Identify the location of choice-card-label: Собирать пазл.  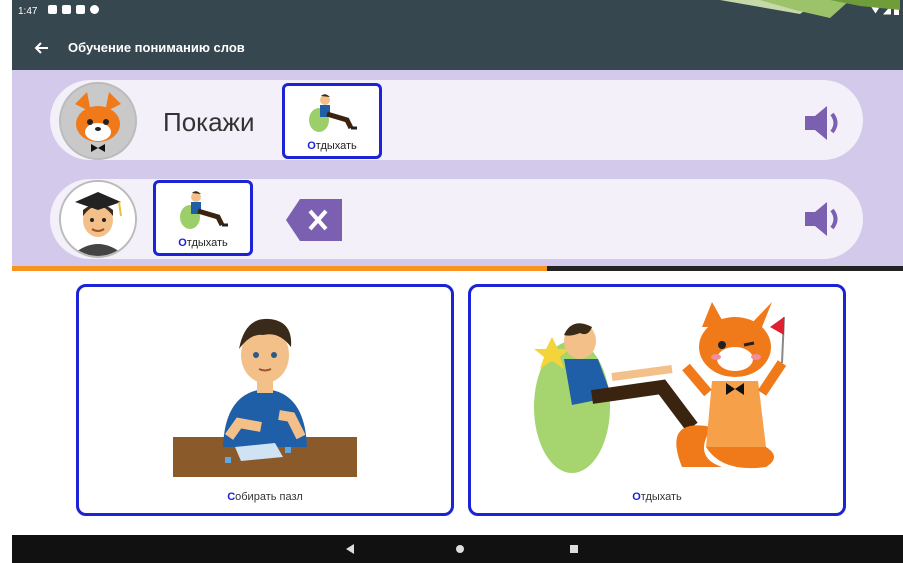
(265, 497).